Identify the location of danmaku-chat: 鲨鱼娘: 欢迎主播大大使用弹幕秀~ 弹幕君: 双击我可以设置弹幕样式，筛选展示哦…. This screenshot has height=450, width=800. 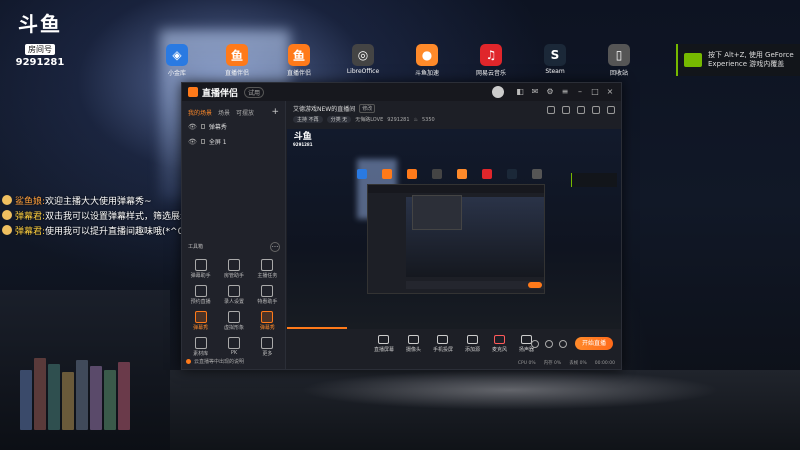
(104, 215).